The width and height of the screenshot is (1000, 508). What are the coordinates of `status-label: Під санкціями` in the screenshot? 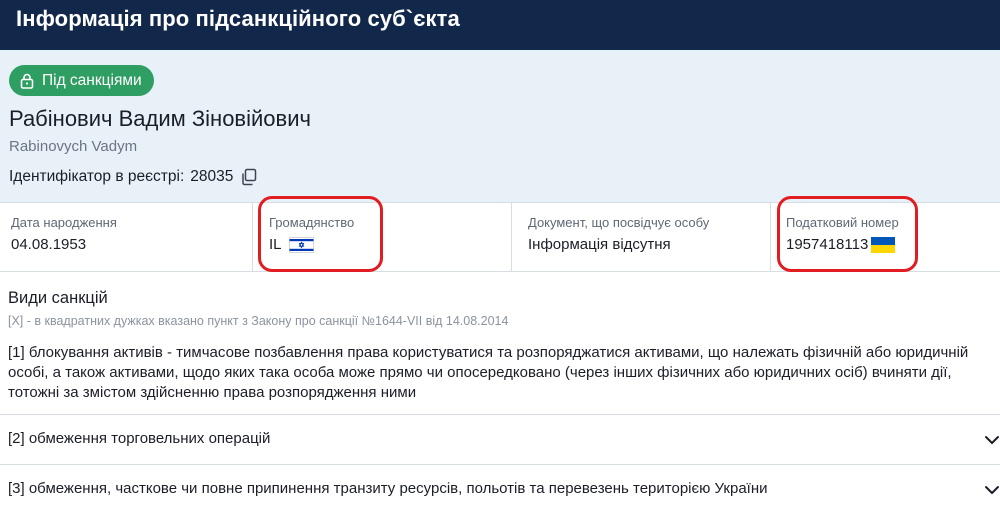 It's located at (92, 80).